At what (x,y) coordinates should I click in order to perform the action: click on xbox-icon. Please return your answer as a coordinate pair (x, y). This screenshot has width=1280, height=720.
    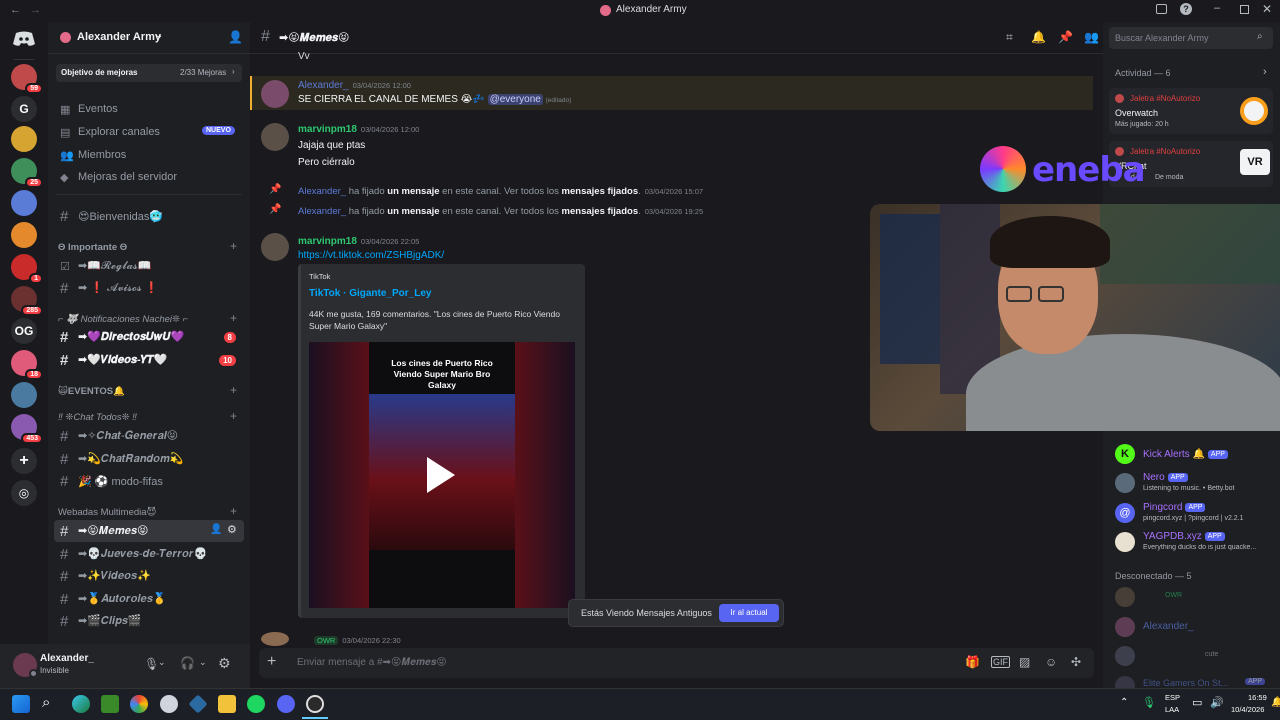
    Looking at the image, I should click on (110, 704).